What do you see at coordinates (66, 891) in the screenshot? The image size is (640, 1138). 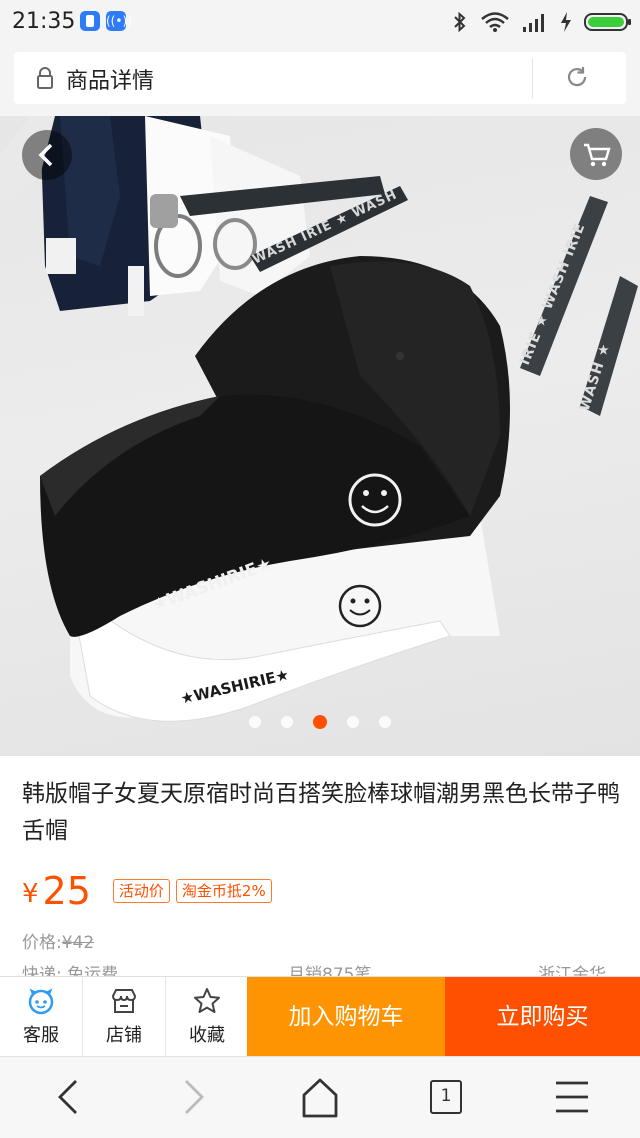 I see `price: 25` at bounding box center [66, 891].